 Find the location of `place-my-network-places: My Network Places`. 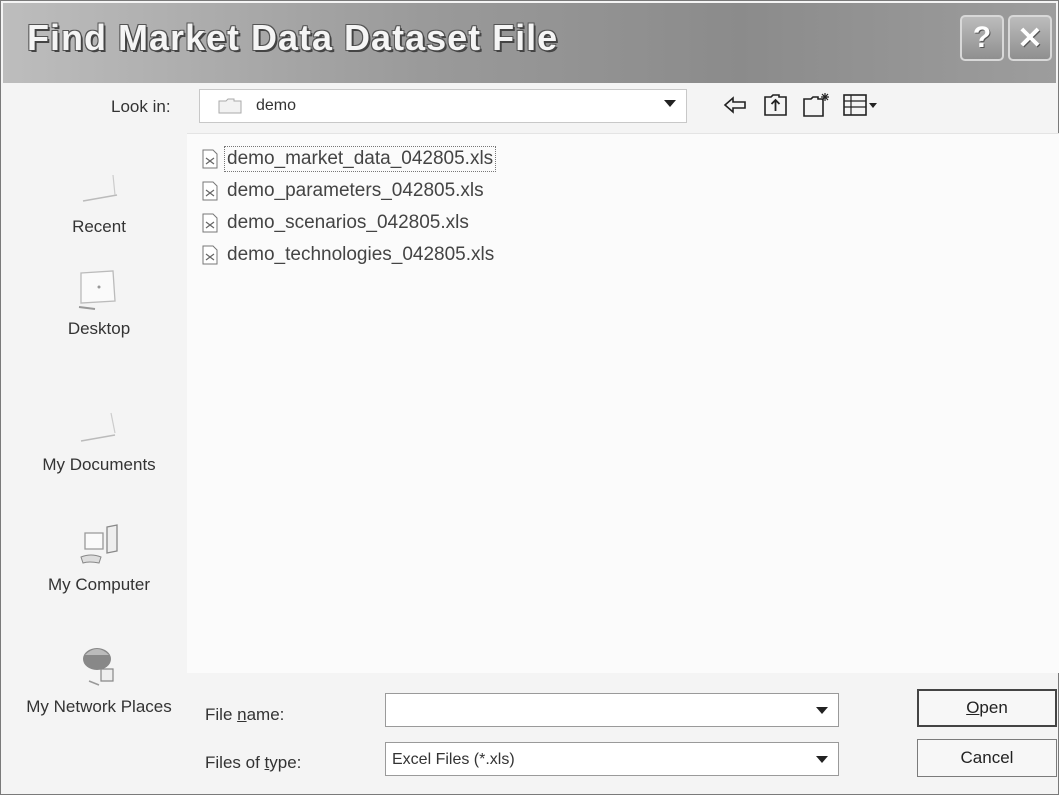

place-my-network-places: My Network Places is located at coordinates (99, 679).